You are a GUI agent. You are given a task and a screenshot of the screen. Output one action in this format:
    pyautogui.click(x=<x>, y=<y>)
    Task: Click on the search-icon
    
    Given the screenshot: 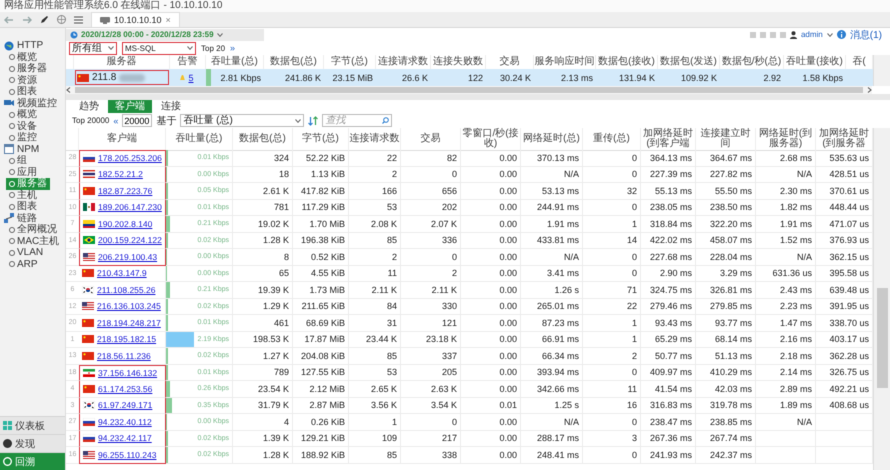 What is the action you would take?
    pyautogui.click(x=386, y=120)
    